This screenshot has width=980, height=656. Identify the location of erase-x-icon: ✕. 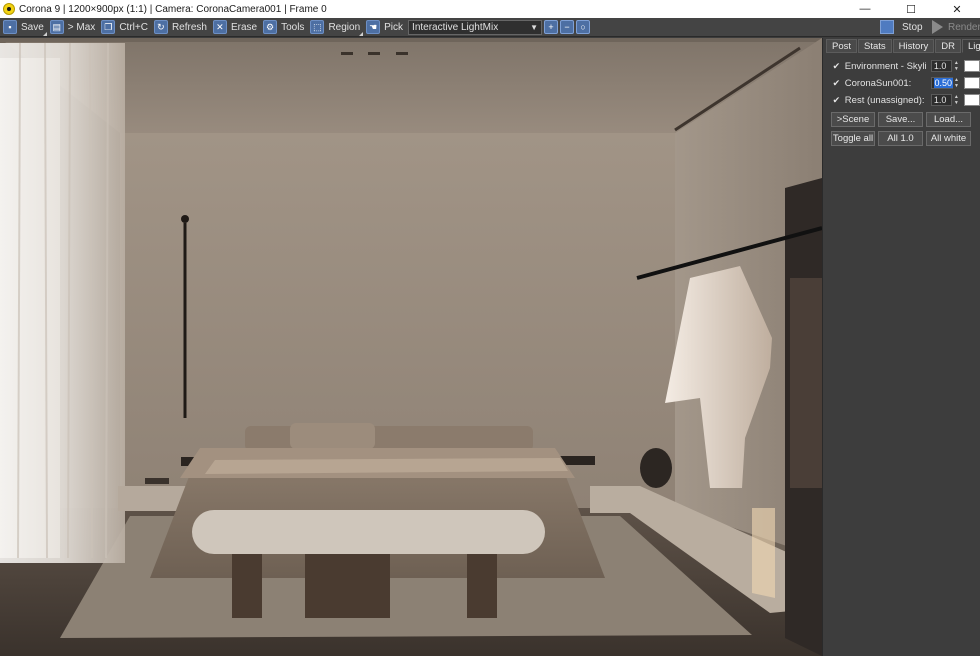
(219, 27).